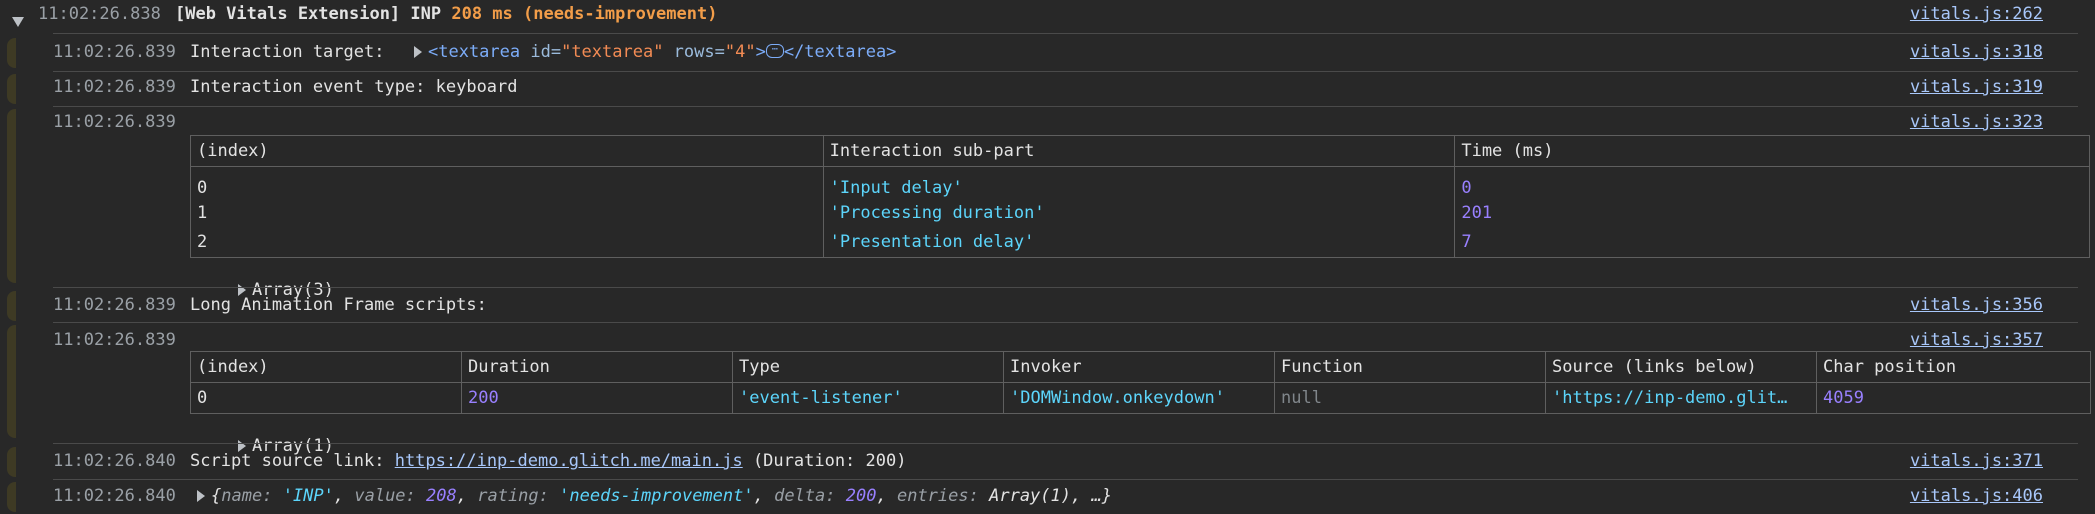 This screenshot has width=2095, height=514. What do you see at coordinates (612, 52) in the screenshot?
I see `attr-value-id: "textarea"` at bounding box center [612, 52].